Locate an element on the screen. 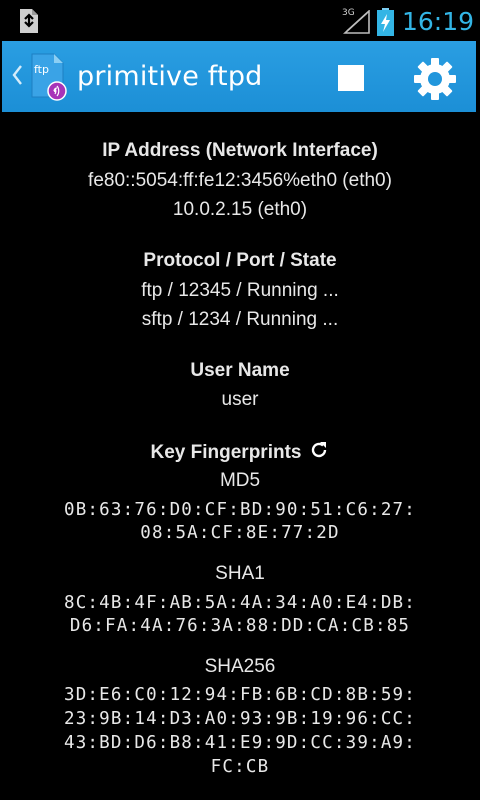 The height and width of the screenshot is (800, 480). sha256-label: SHA256 is located at coordinates (240, 666).